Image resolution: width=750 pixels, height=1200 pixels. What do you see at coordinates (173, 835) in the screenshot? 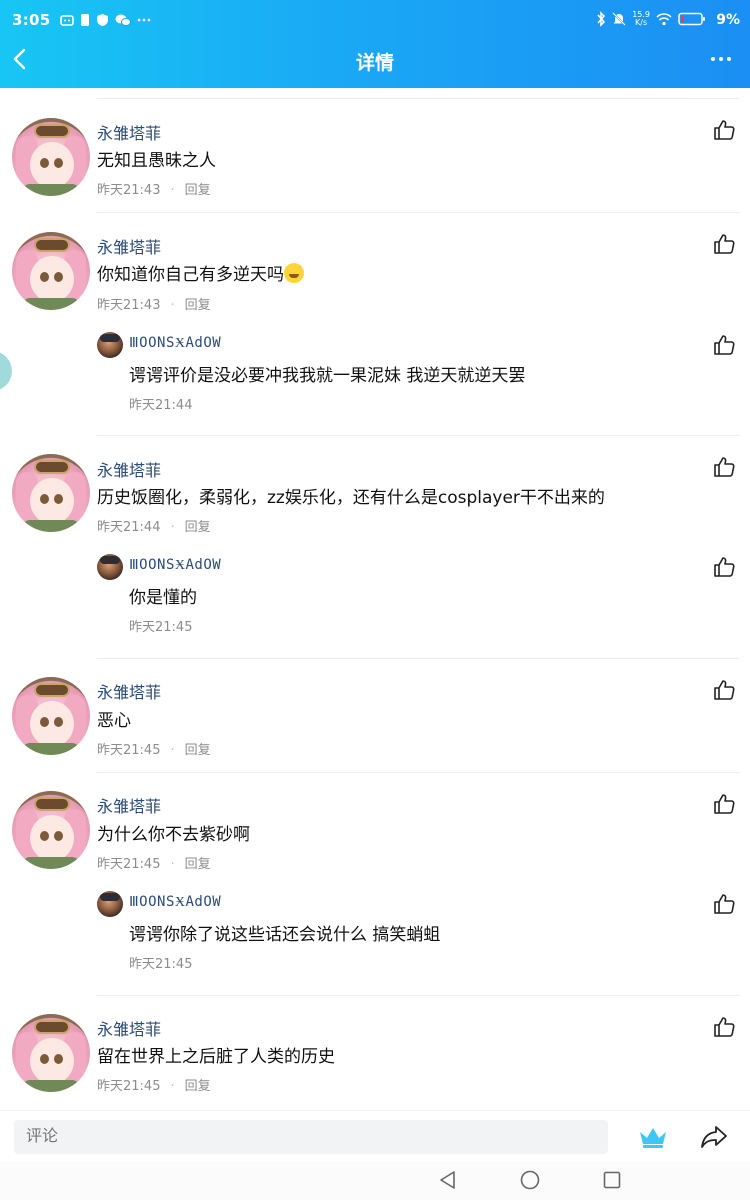
I see `comment-text: 为什么你不去紫砂啊` at bounding box center [173, 835].